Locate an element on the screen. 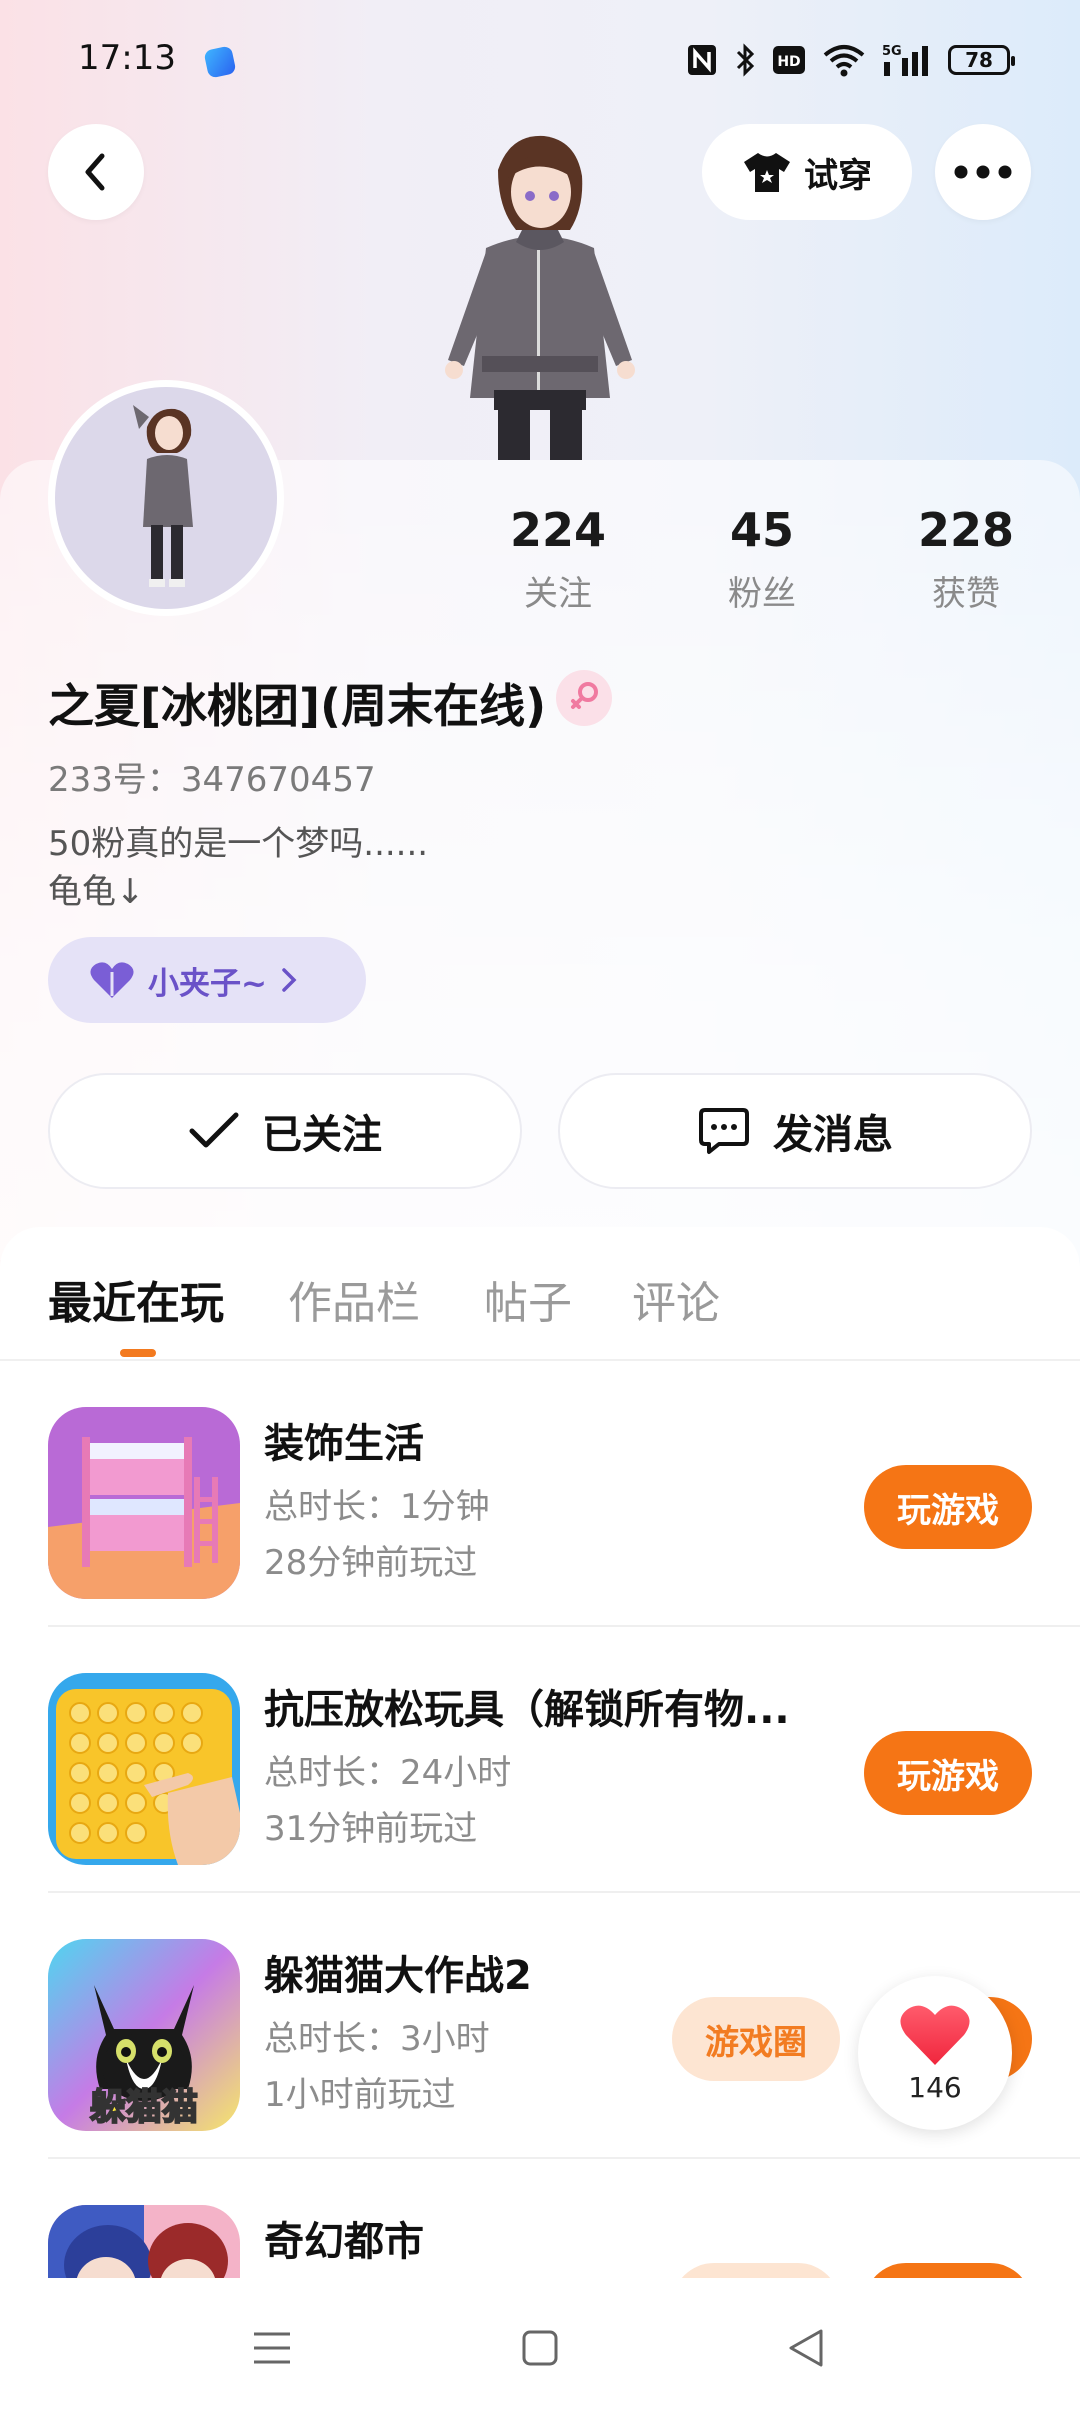 This screenshot has height=2425, width=1080. avatar-figure is located at coordinates (163, 496).